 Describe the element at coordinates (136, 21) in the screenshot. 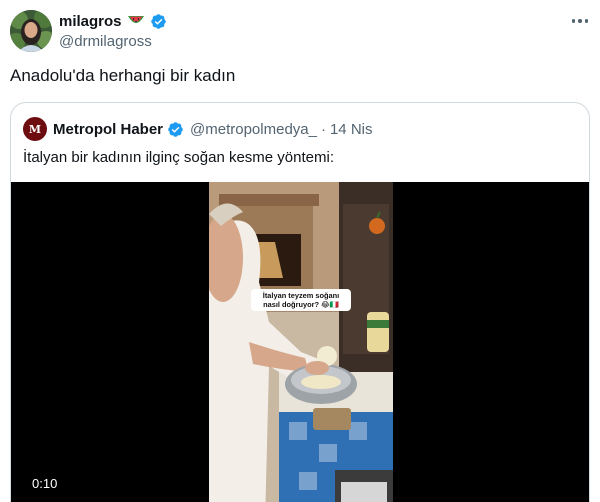

I see `watermelon-icon` at that location.